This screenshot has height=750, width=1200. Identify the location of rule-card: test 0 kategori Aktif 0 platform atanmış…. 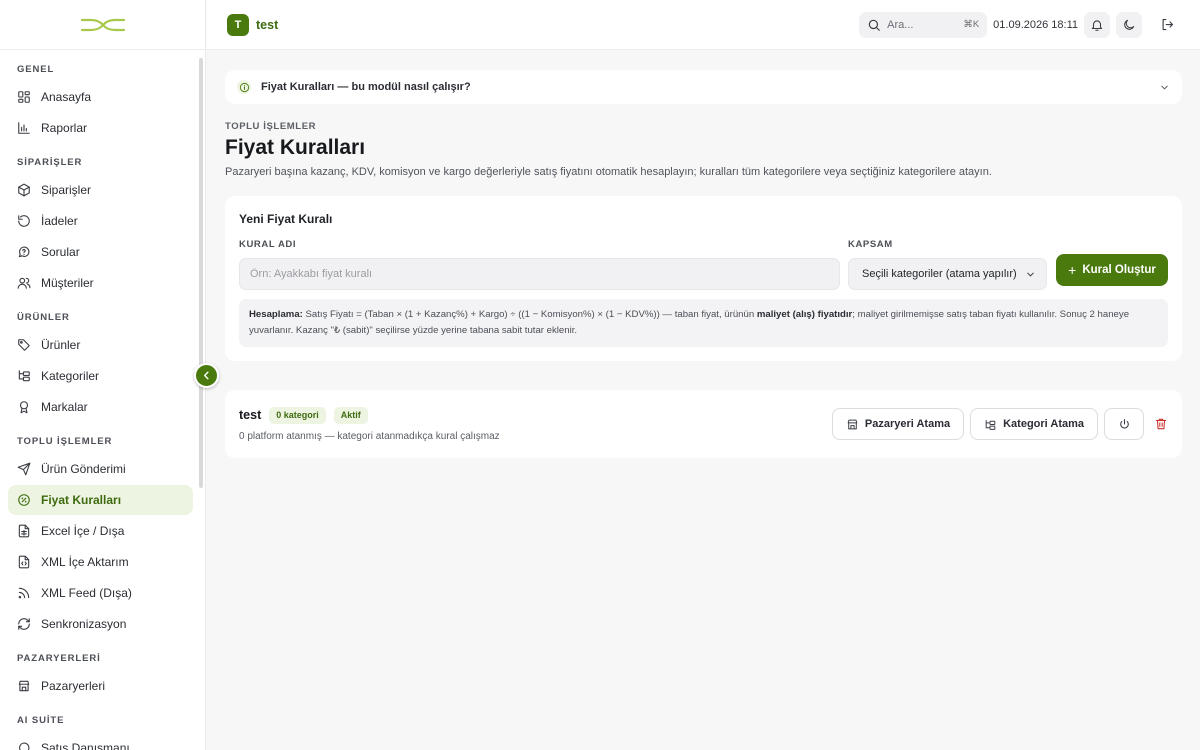
(703, 424).